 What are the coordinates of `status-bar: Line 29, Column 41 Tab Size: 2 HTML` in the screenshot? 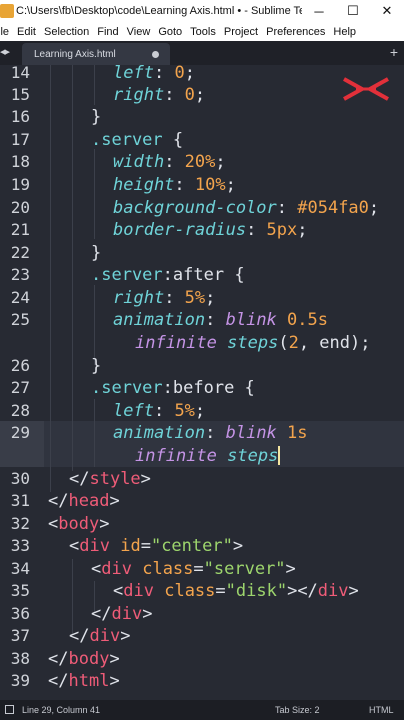 It's located at (202, 710).